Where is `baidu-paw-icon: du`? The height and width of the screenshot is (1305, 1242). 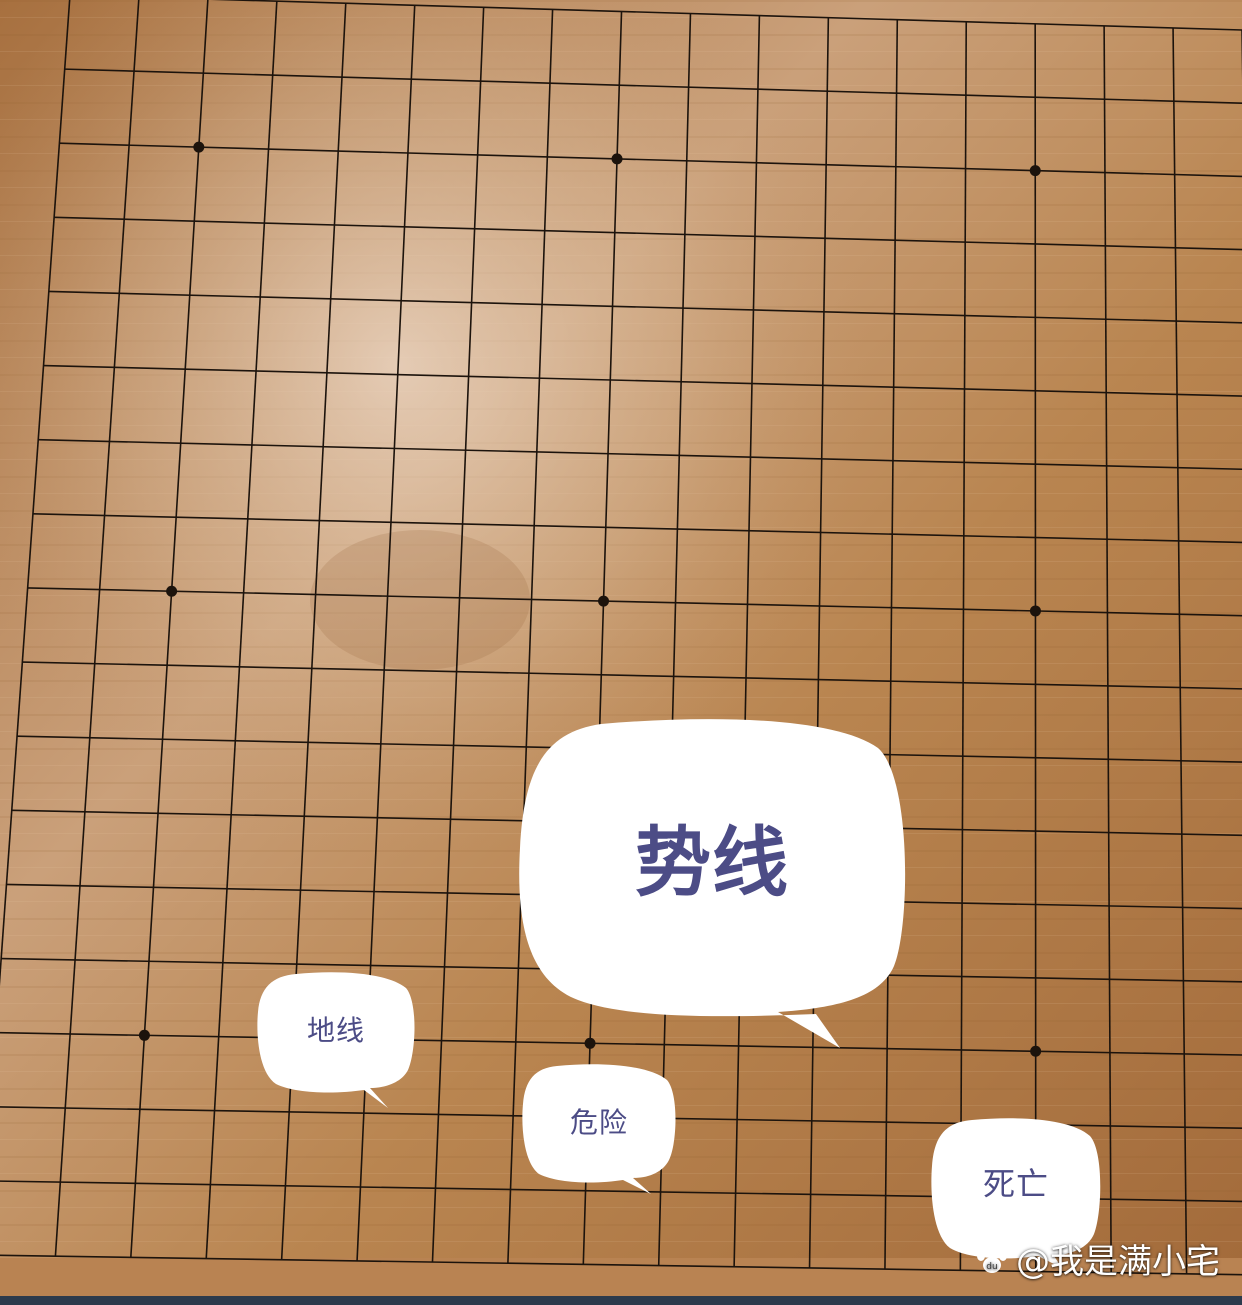 baidu-paw-icon: du is located at coordinates (992, 1257).